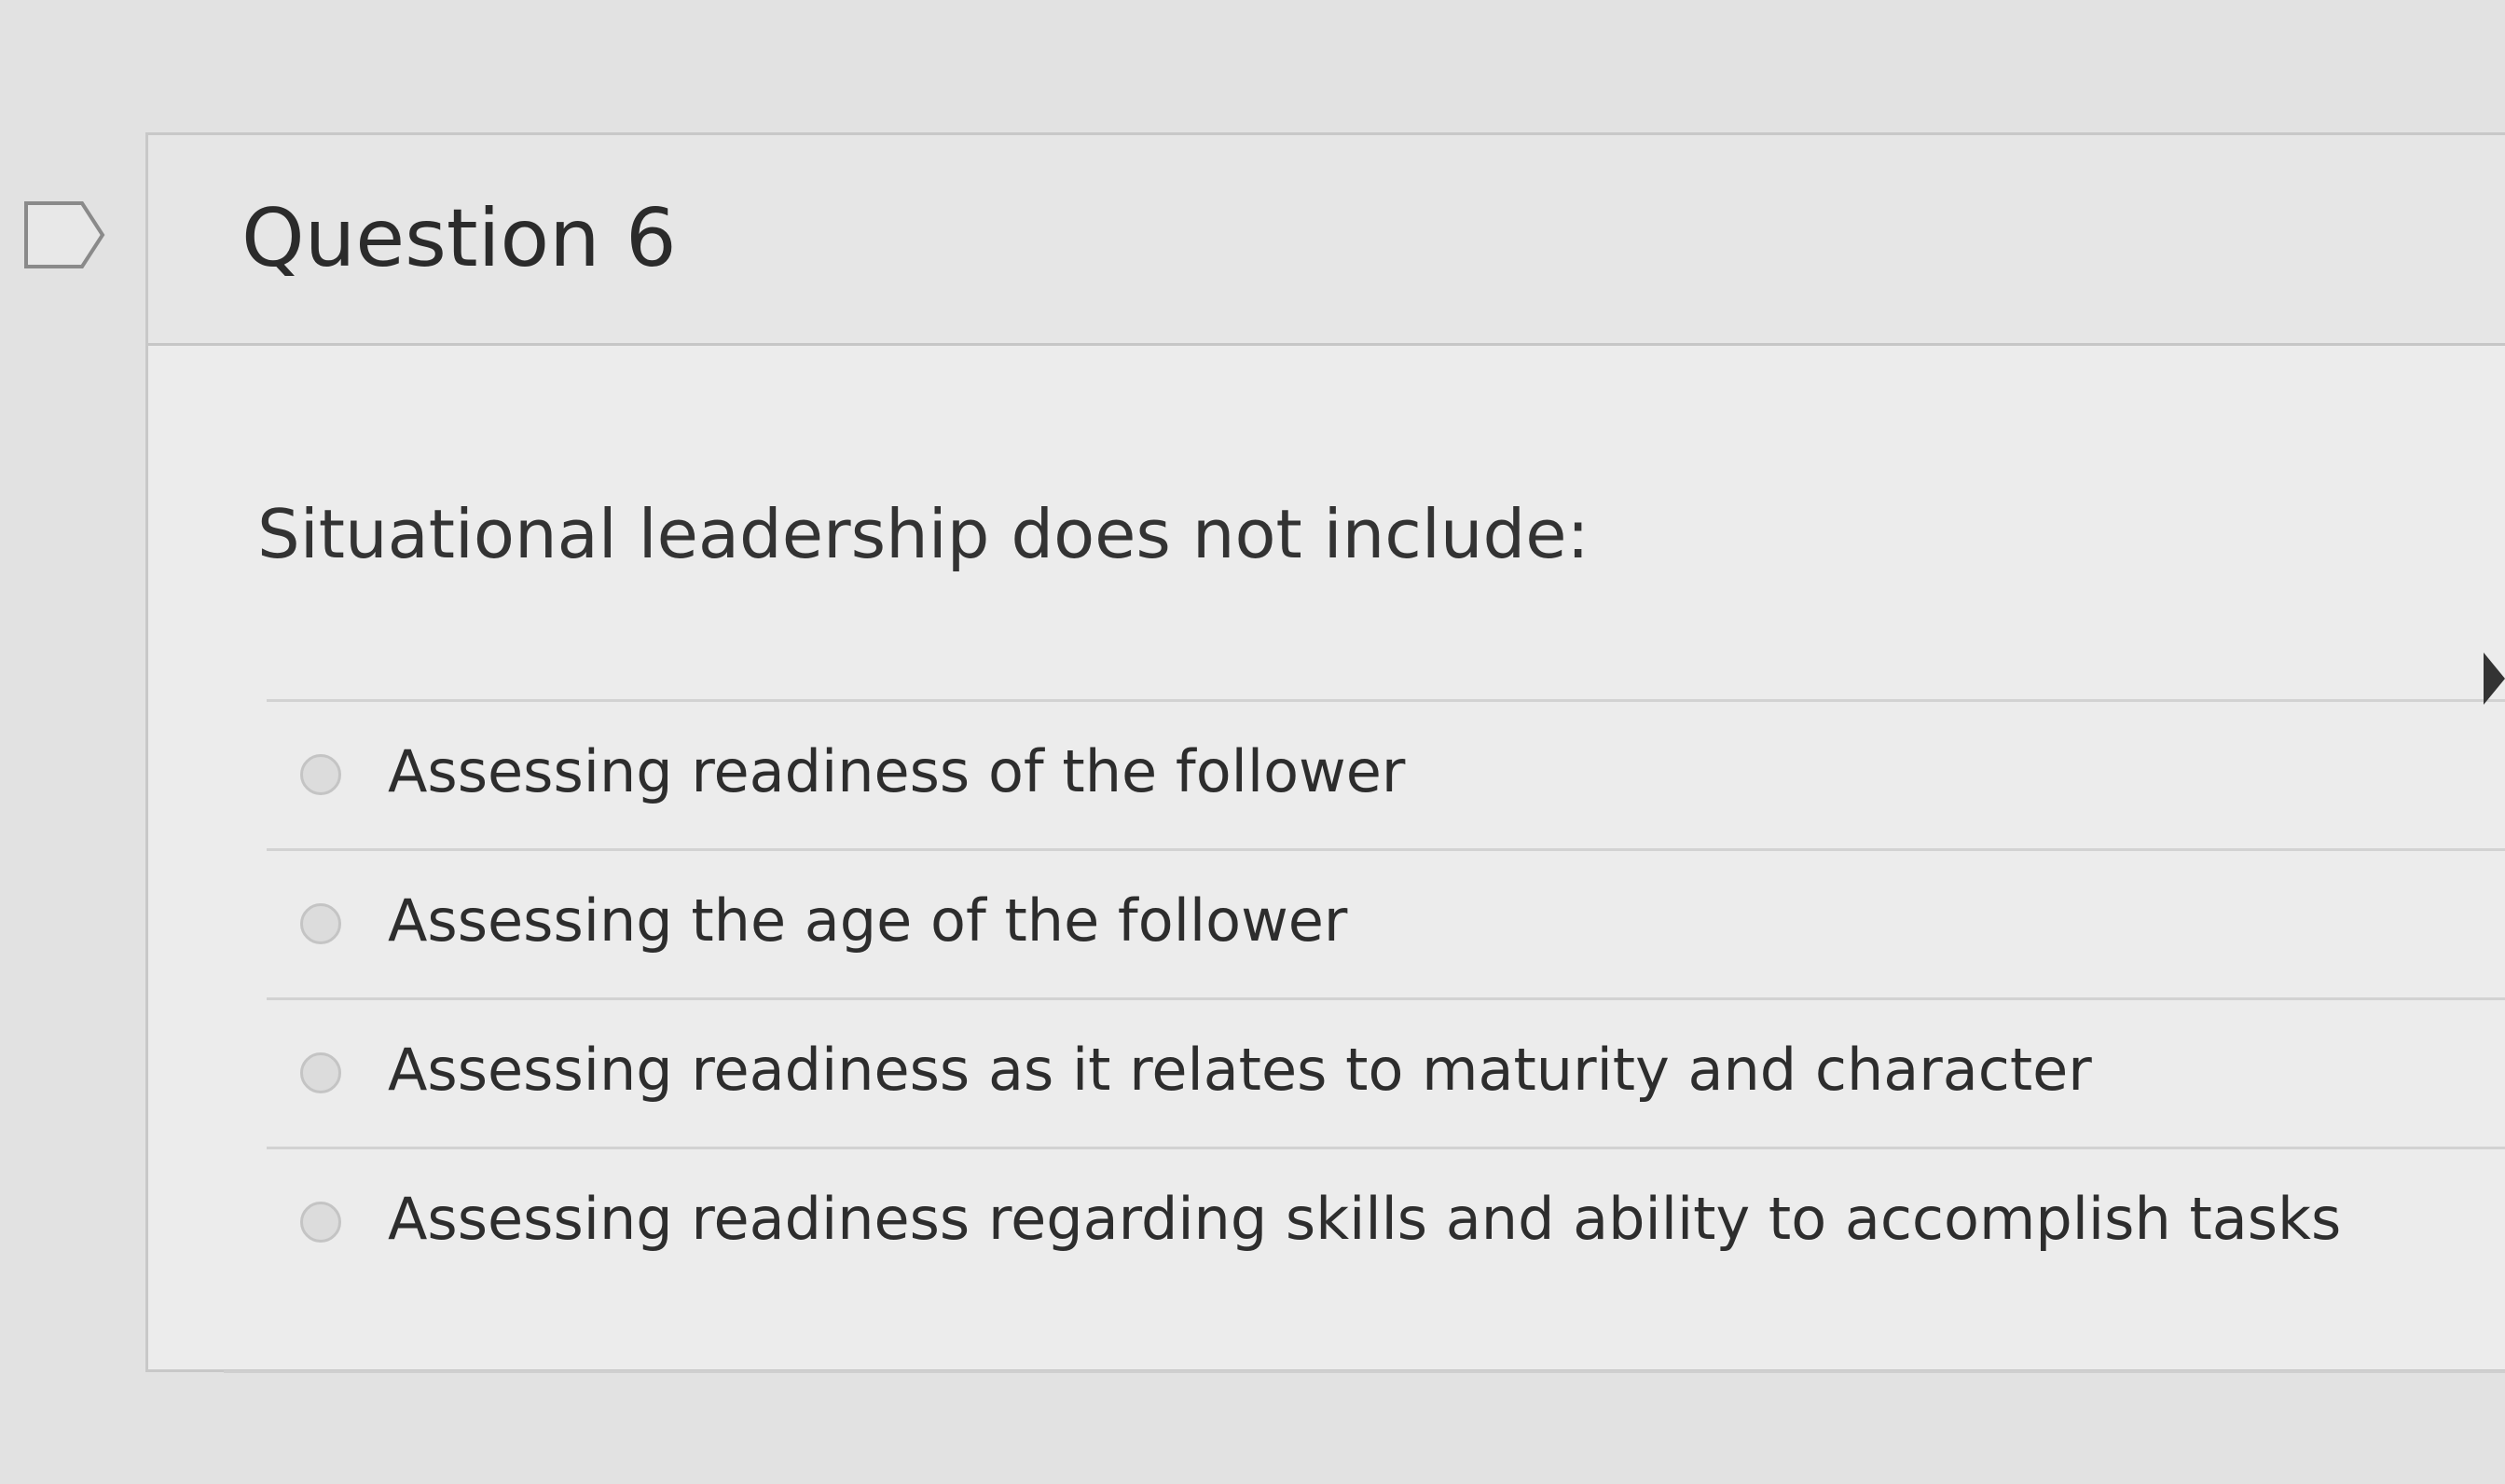 This screenshot has width=2505, height=1484. Describe the element at coordinates (868, 920) in the screenshot. I see `answer-label: Assessing the age of the follower` at that location.